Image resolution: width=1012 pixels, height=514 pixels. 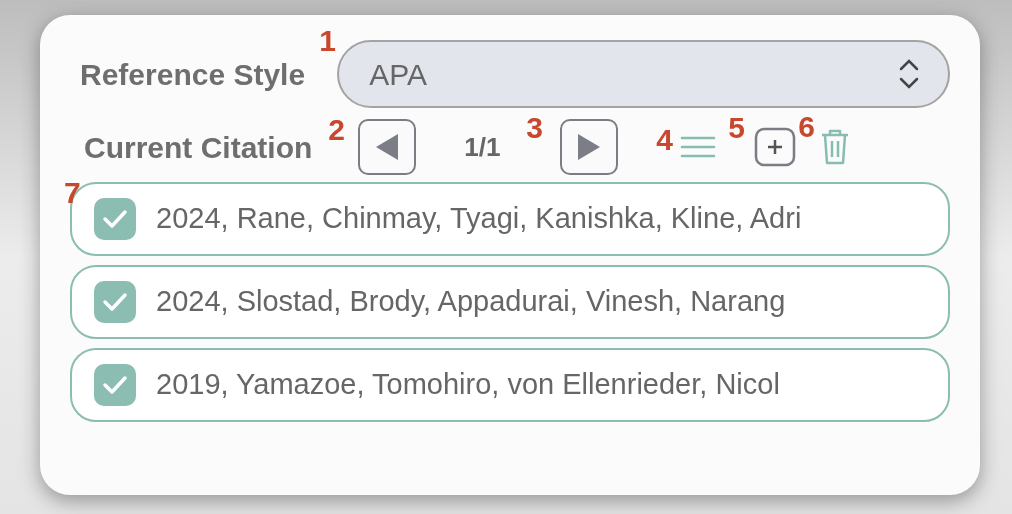 What do you see at coordinates (775, 147) in the screenshot?
I see `add-icon` at bounding box center [775, 147].